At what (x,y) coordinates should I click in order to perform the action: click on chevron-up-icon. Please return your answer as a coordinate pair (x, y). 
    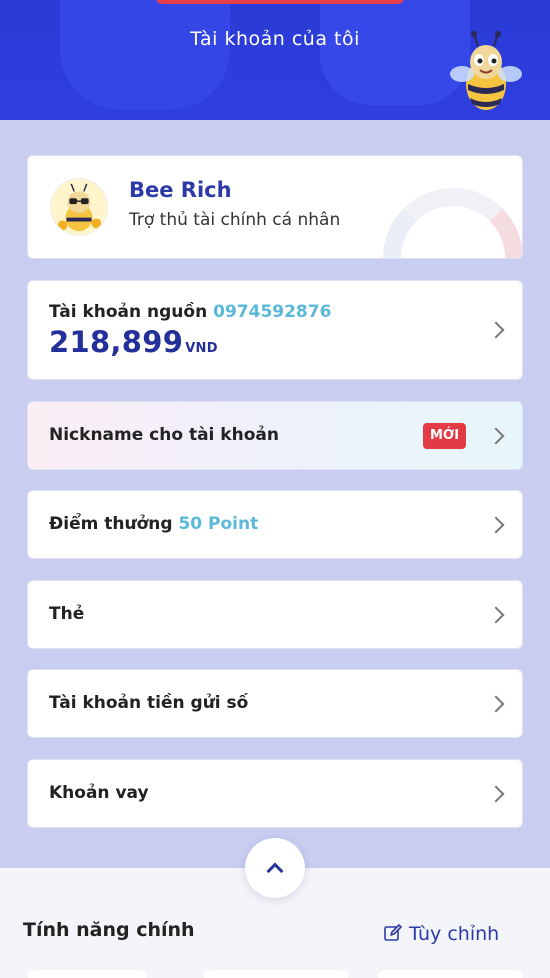
    Looking at the image, I should click on (275, 871).